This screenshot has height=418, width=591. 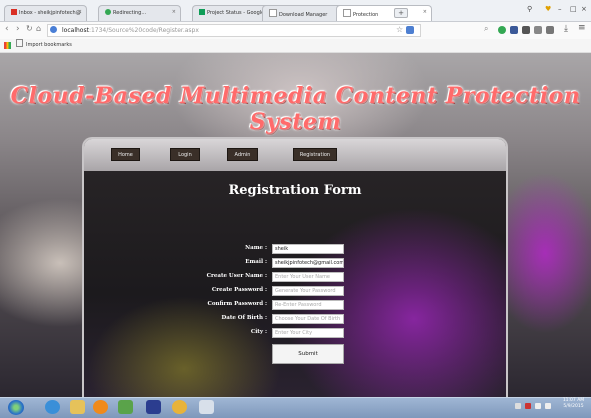 I want to click on name-field: sheik, so click(x=308, y=249).